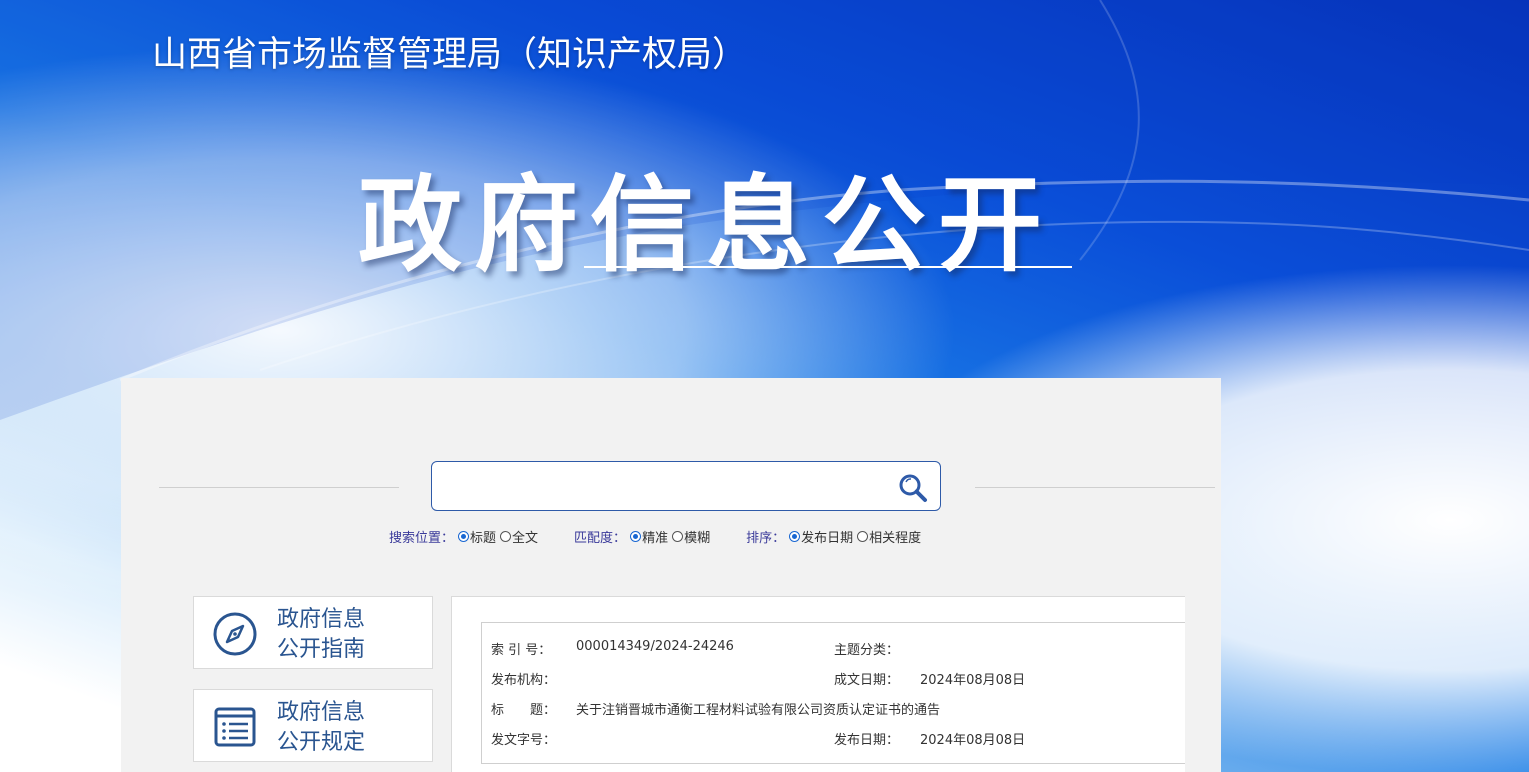  Describe the element at coordinates (321, 742) in the screenshot. I see `sidebar-item-line2: 公开规定` at that location.